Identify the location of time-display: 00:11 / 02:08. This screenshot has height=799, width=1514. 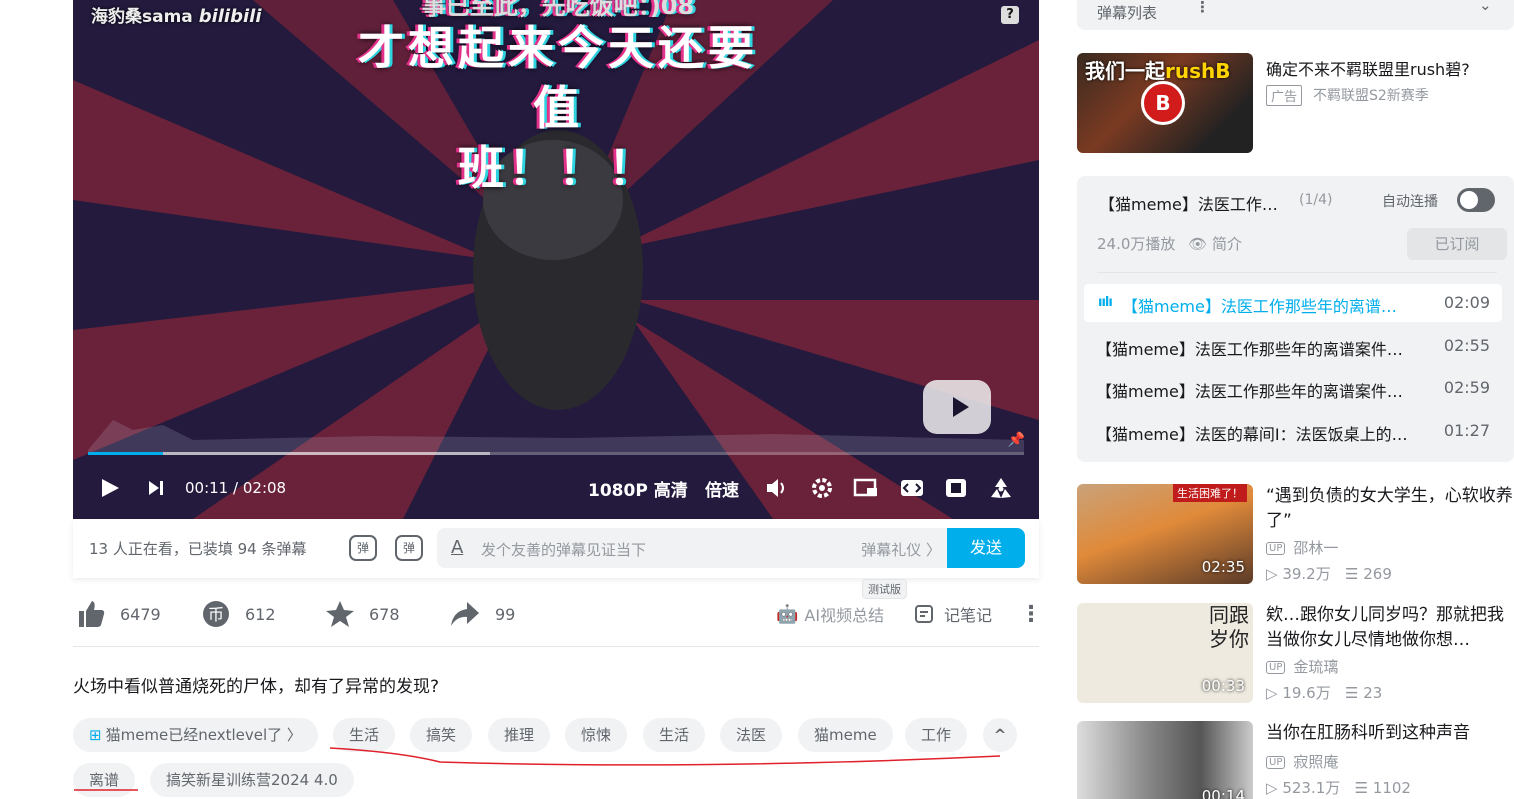
(236, 488).